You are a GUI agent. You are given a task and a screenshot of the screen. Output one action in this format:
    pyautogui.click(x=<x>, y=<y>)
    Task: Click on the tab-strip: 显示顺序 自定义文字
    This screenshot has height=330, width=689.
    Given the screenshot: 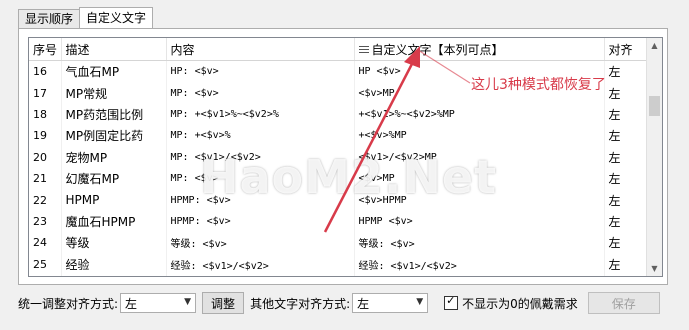 What is the action you would take?
    pyautogui.click(x=86, y=17)
    